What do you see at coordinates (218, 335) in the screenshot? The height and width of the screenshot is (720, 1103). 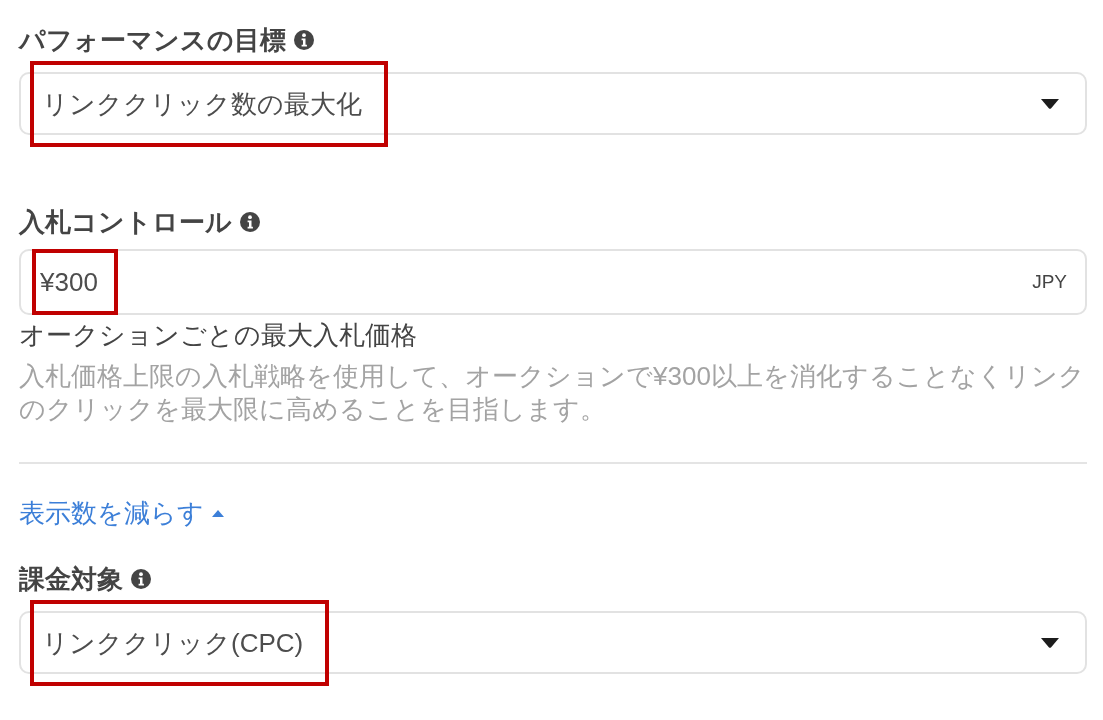 I see `field-caption: オークションごとの最大入札価格` at bounding box center [218, 335].